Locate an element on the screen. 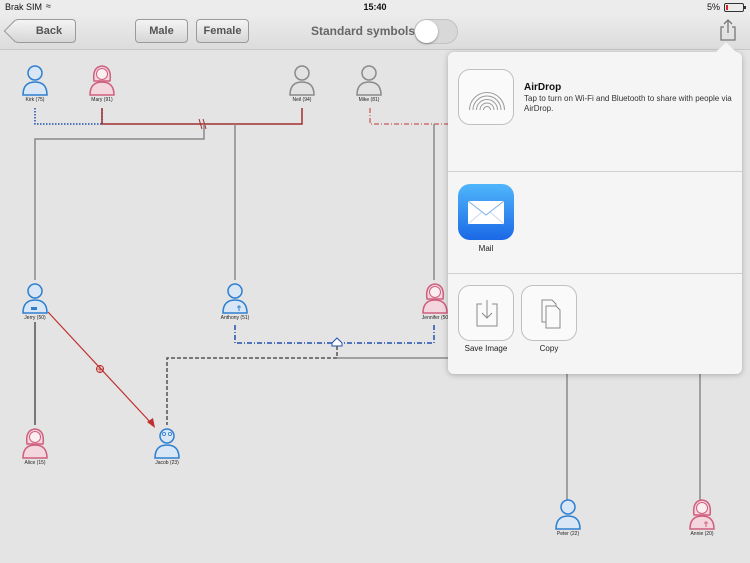 This screenshot has width=750, height=563. clock: 15:40 is located at coordinates (375, 7).